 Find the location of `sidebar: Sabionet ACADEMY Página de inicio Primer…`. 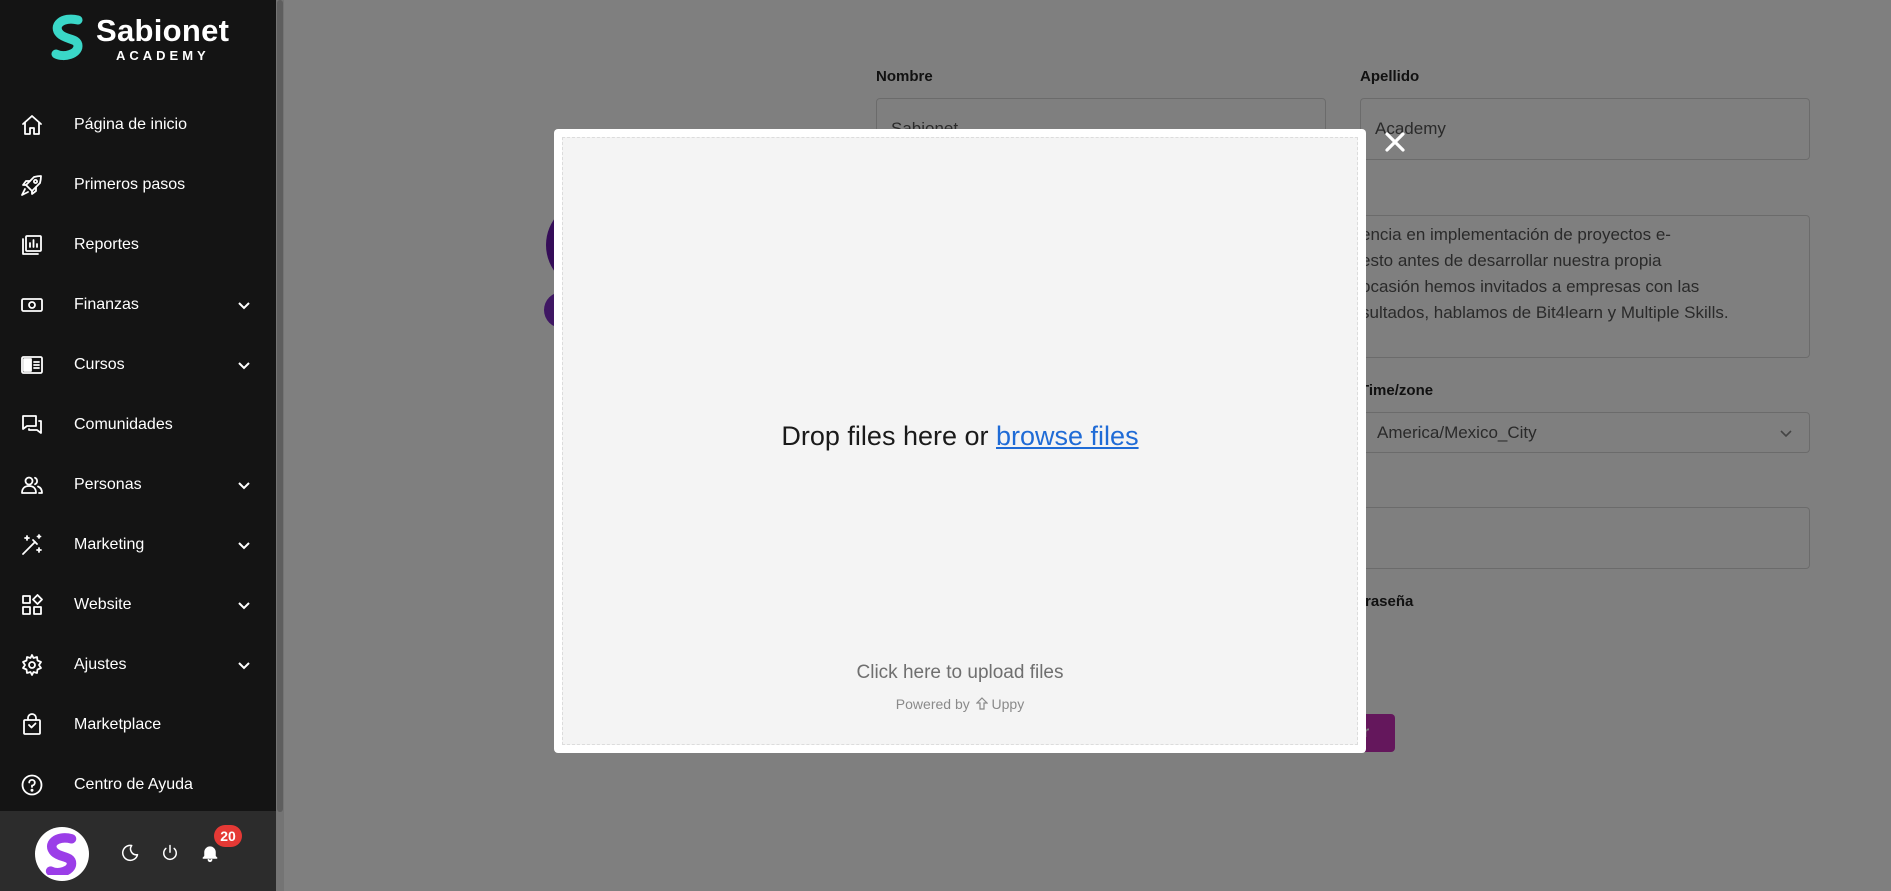

sidebar: Sabionet ACADEMY Página de inicio Primer… is located at coordinates (138, 445).